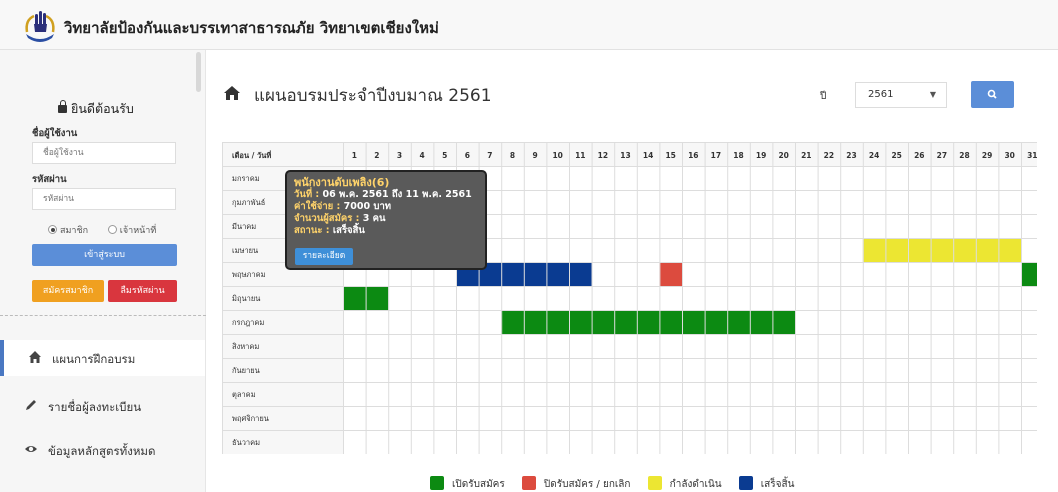 The height and width of the screenshot is (492, 1058). Describe the element at coordinates (248, 202) in the screenshot. I see `month-label: กุมภาพันธ์` at that location.